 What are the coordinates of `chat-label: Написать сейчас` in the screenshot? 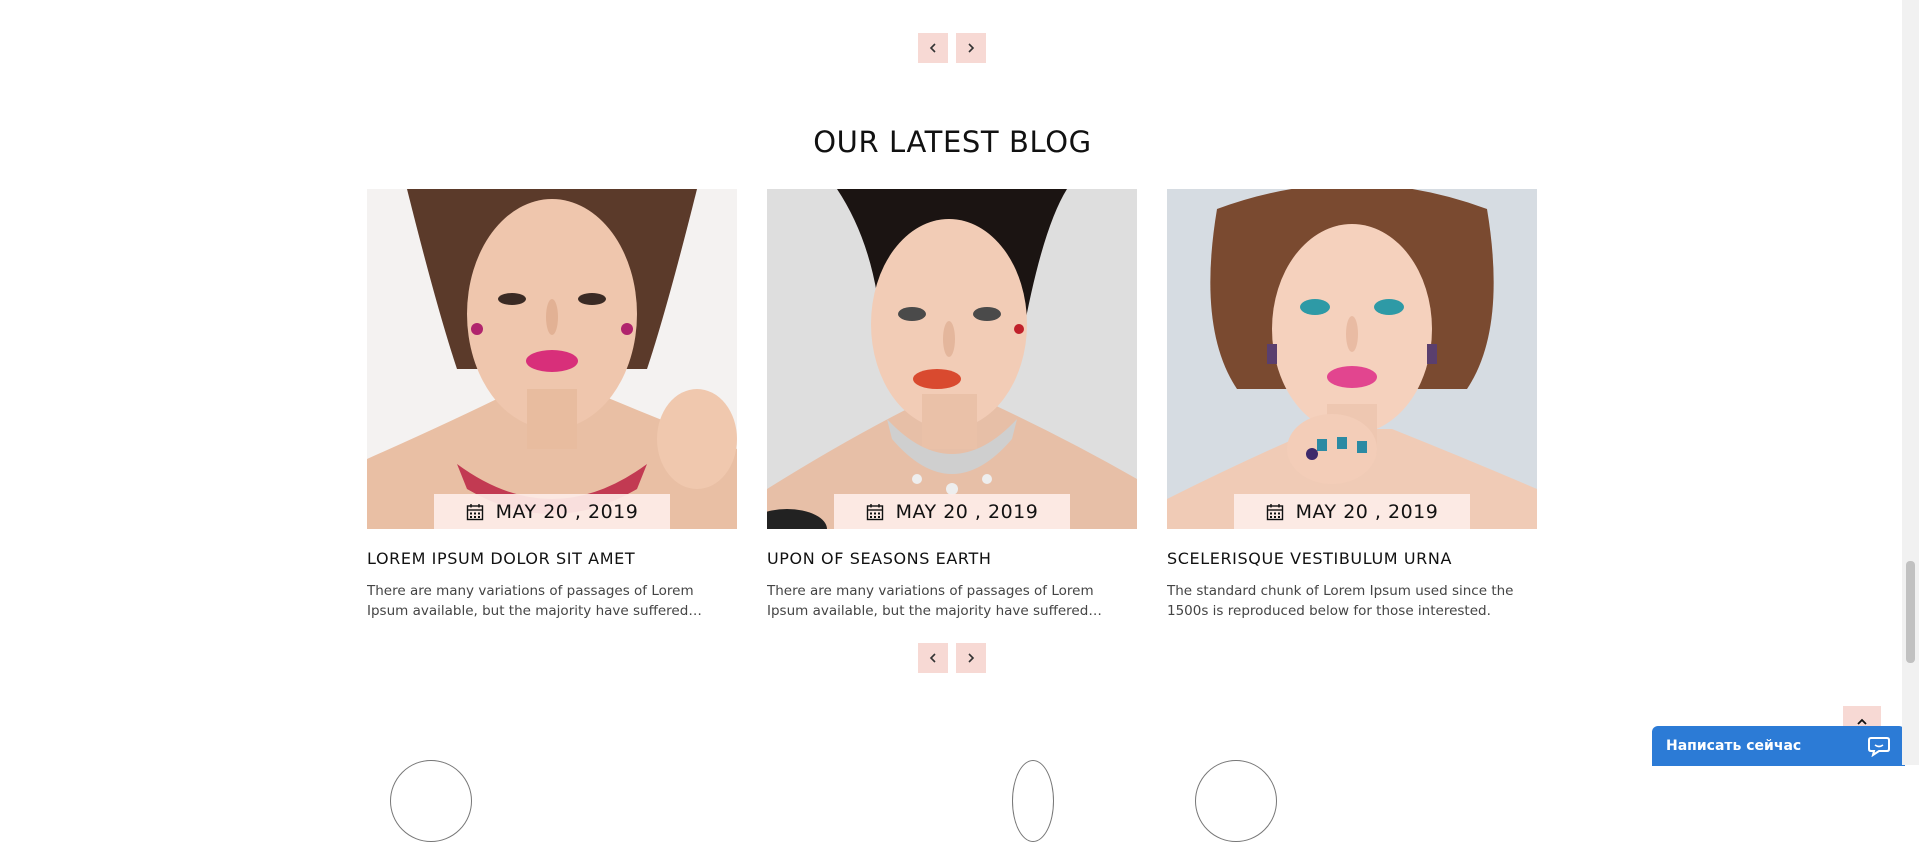 It's located at (1734, 746).